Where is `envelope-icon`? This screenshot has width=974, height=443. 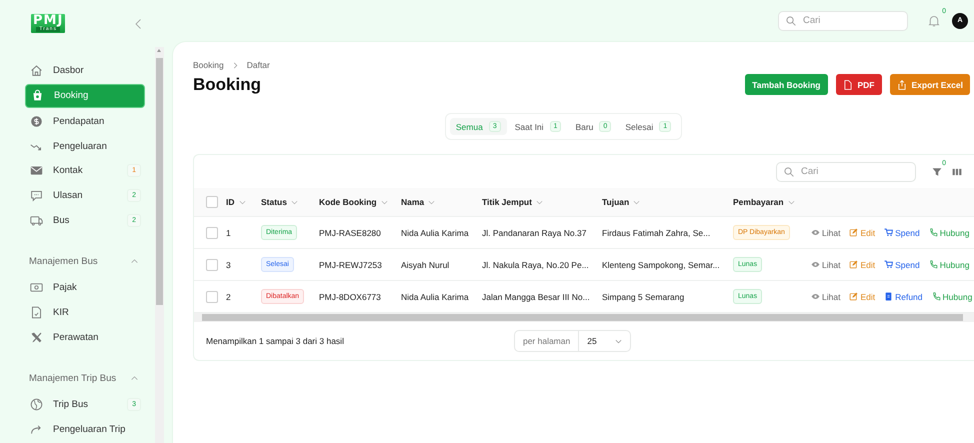 envelope-icon is located at coordinates (36, 171).